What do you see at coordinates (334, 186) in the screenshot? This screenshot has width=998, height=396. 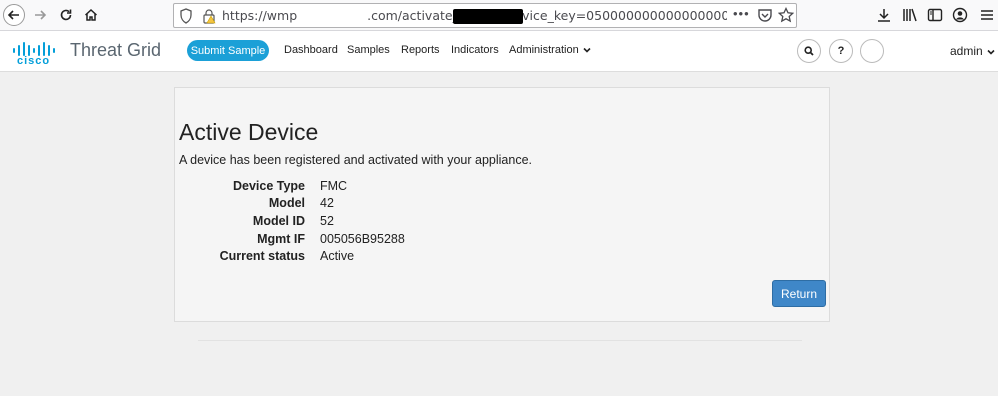 I see `detail-value: FMC` at bounding box center [334, 186].